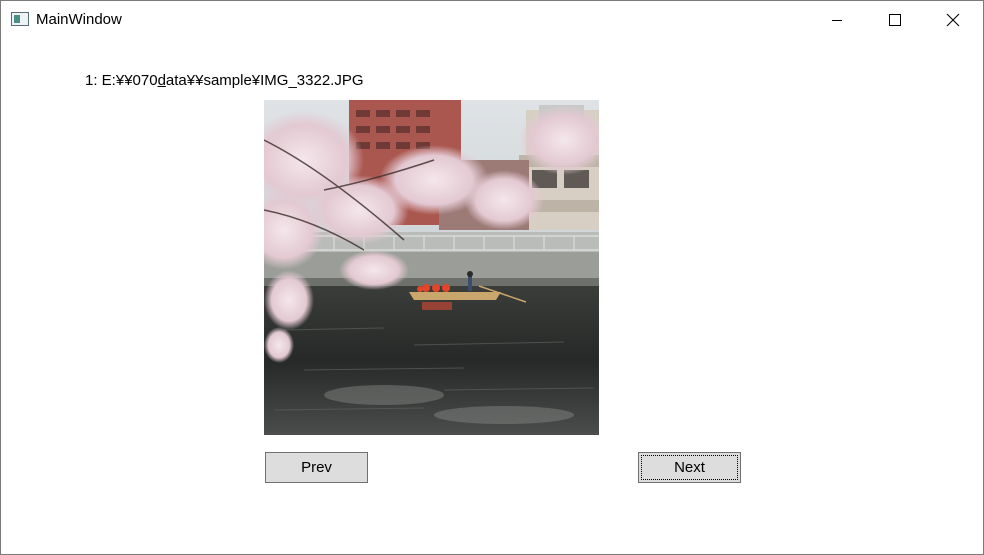 This screenshot has width=984, height=555. I want to click on minimize-button, so click(837, 20).